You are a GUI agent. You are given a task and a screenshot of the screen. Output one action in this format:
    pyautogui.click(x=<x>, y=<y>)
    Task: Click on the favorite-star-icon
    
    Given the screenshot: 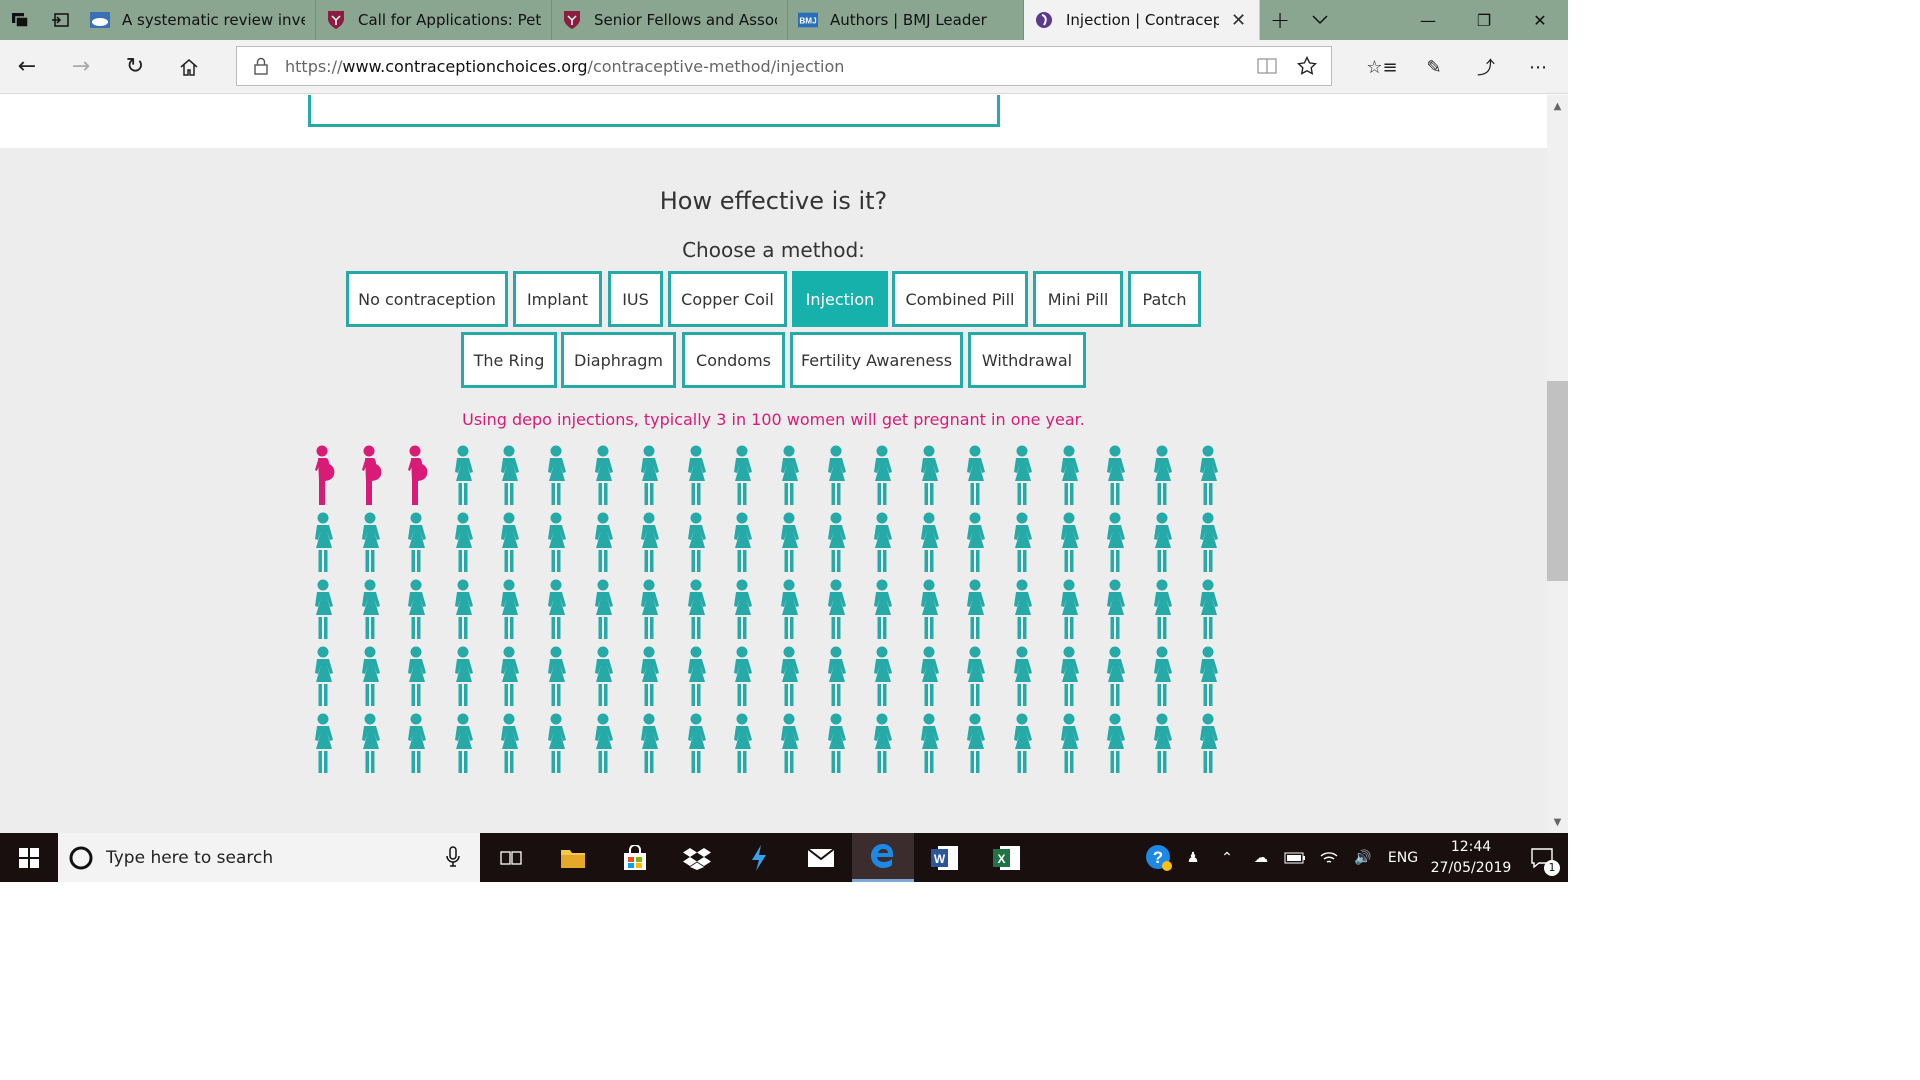 What is the action you would take?
    pyautogui.click(x=1307, y=66)
    